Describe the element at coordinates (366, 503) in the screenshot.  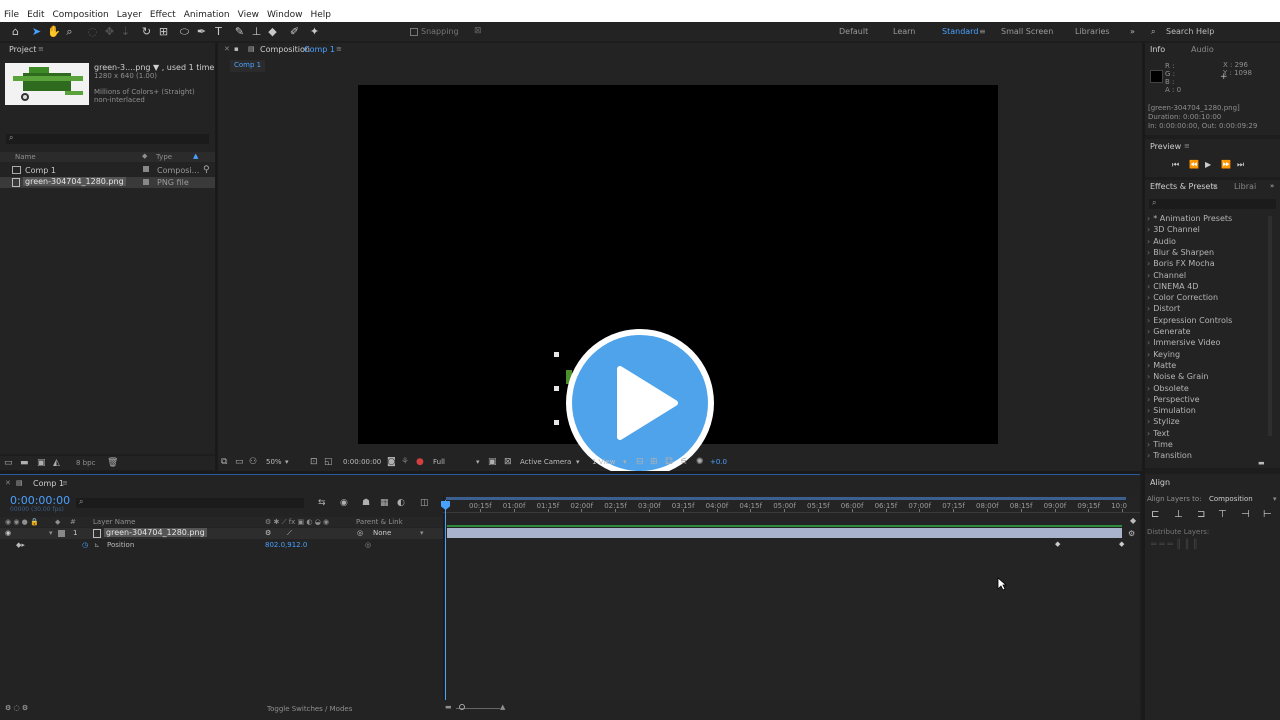
I see `shy-layers-icon: ☗` at that location.